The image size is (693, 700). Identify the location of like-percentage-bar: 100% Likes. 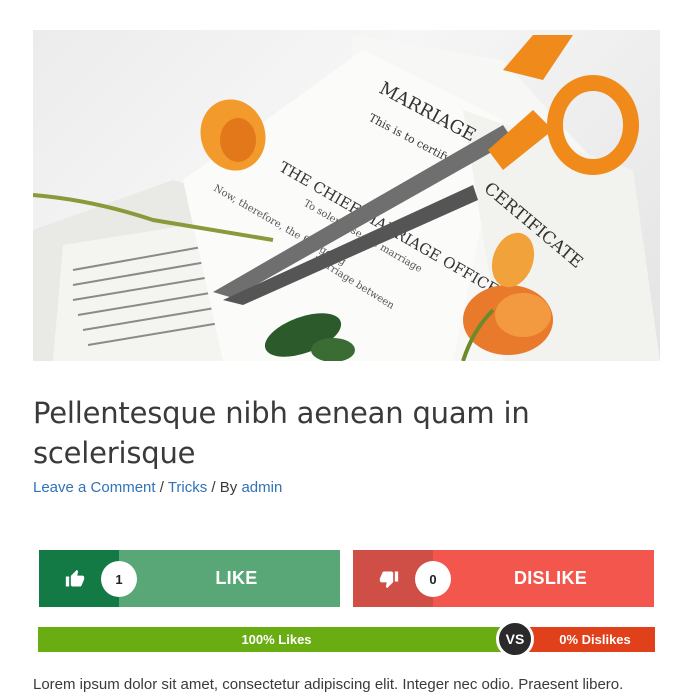
(276, 639).